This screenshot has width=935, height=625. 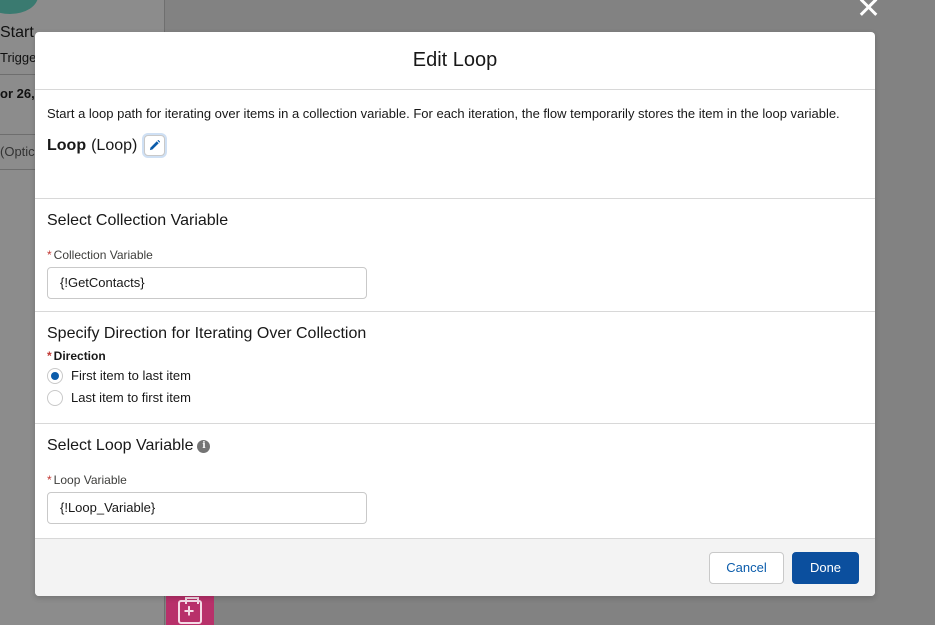 What do you see at coordinates (746, 568) in the screenshot?
I see `cancel-button: Cancel` at bounding box center [746, 568].